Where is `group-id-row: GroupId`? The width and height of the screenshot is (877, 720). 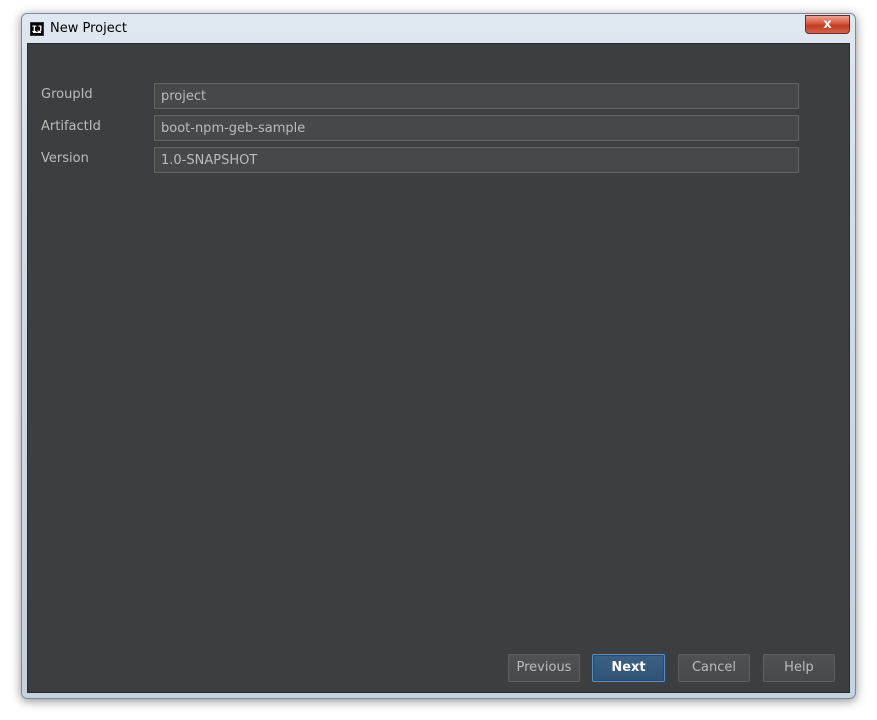 group-id-row: GroupId is located at coordinates (438, 96).